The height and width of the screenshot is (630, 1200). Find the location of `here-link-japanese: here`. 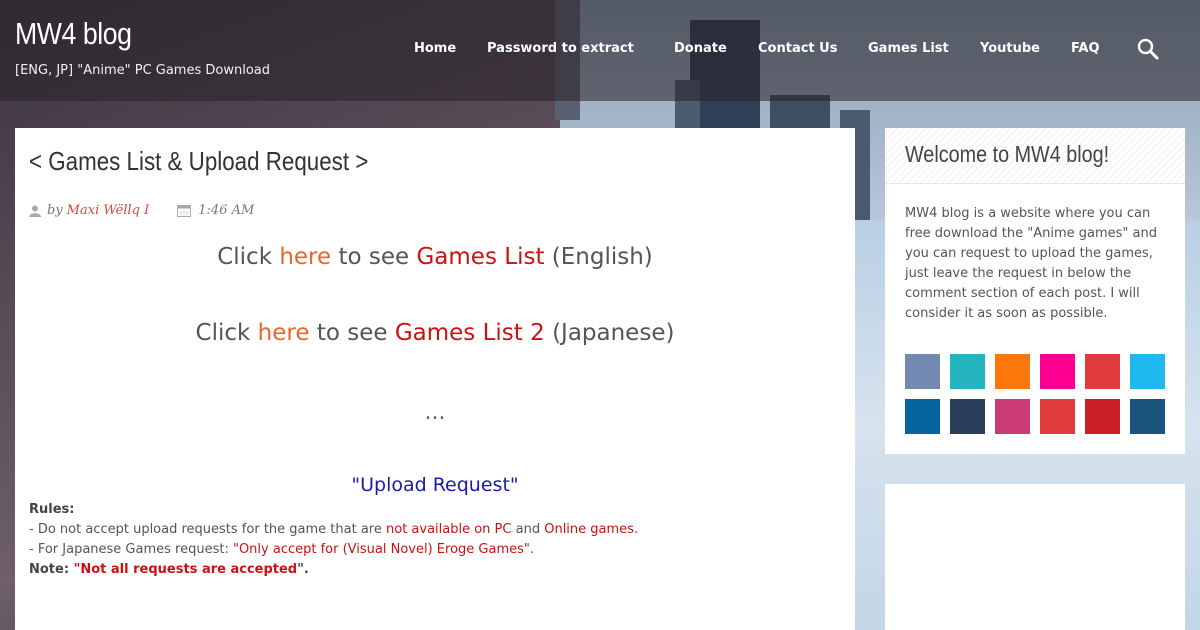

here-link-japanese: here is located at coordinates (284, 333).